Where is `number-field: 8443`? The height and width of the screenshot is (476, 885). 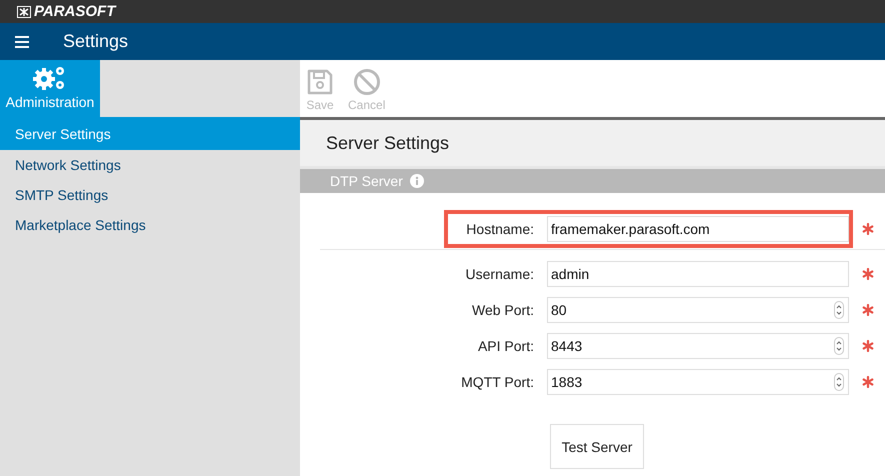
number-field: 8443 is located at coordinates (698, 346).